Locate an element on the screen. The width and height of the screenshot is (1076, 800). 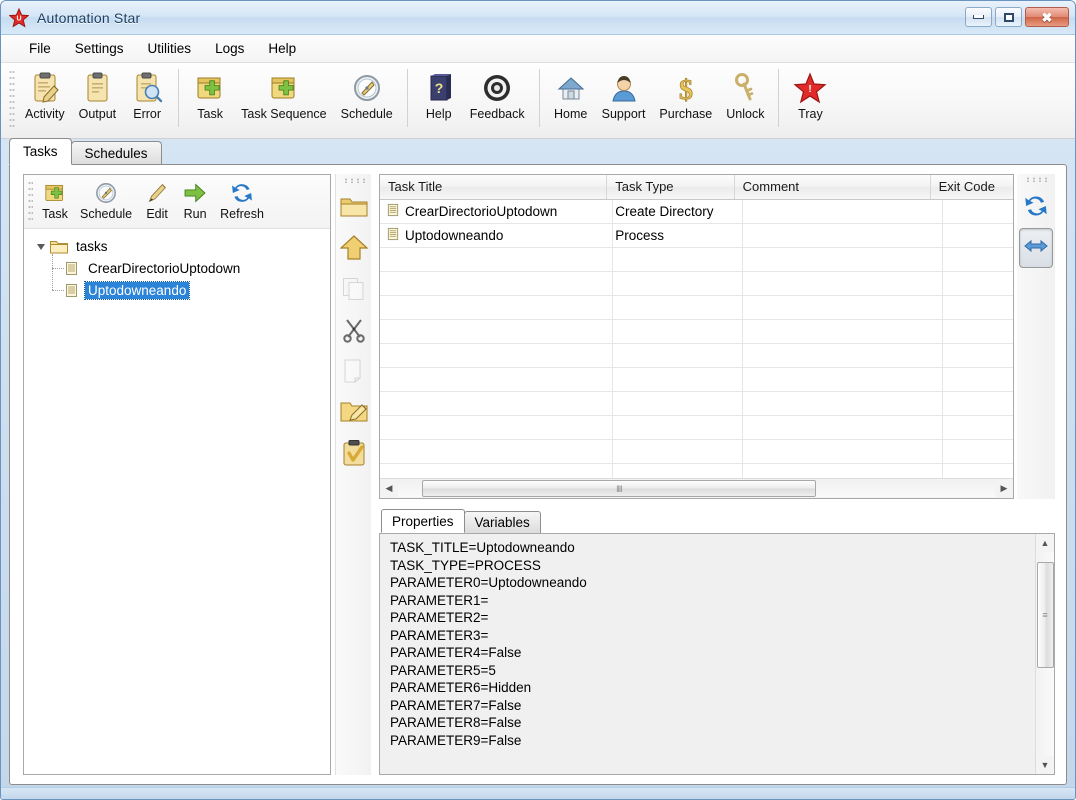
close-button: ✖ is located at coordinates (1047, 17).